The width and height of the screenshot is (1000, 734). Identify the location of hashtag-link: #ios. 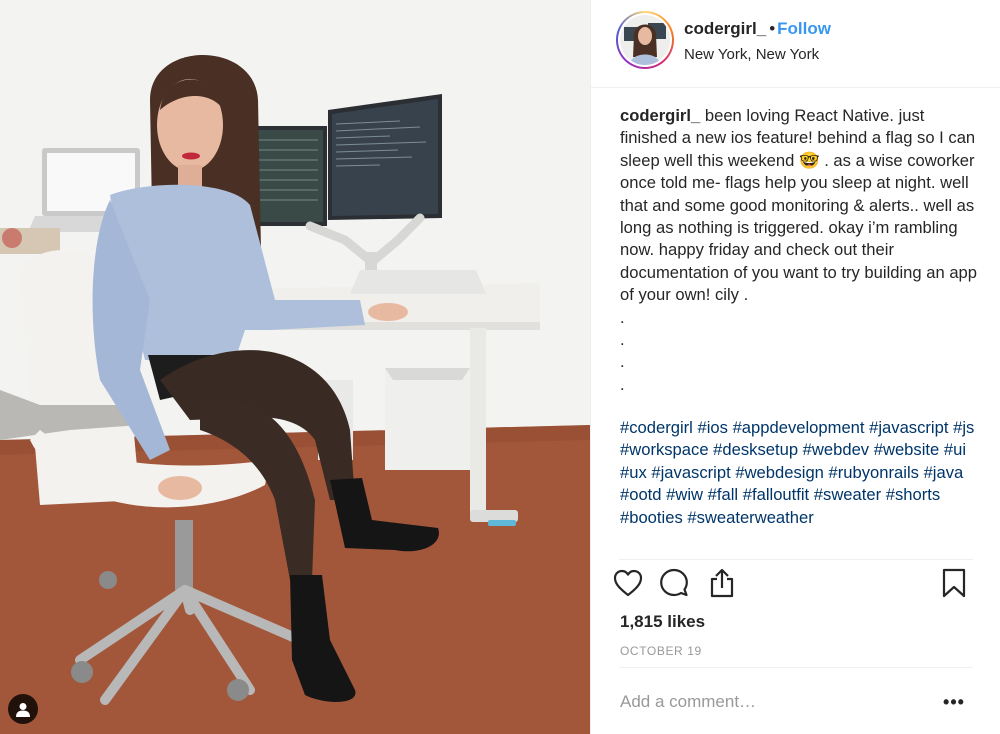
(713, 427).